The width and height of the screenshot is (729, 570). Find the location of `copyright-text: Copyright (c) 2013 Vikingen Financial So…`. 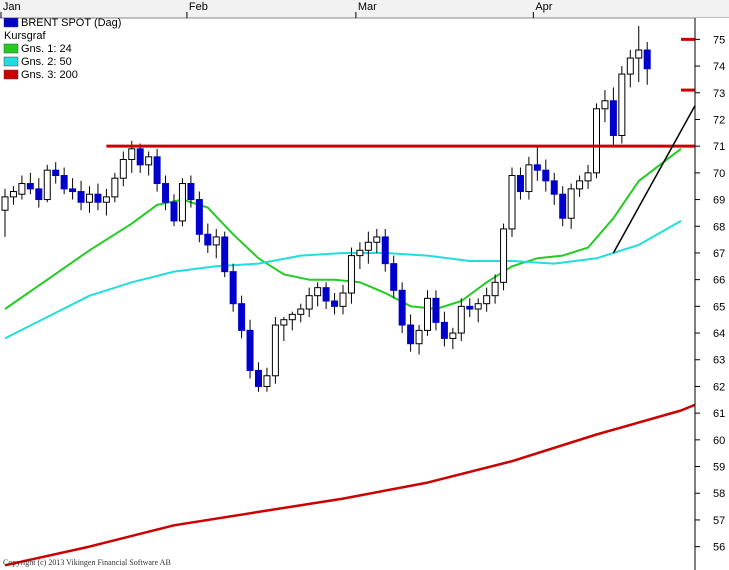

copyright-text: Copyright (c) 2013 Vikingen Financial So… is located at coordinates (87, 562).